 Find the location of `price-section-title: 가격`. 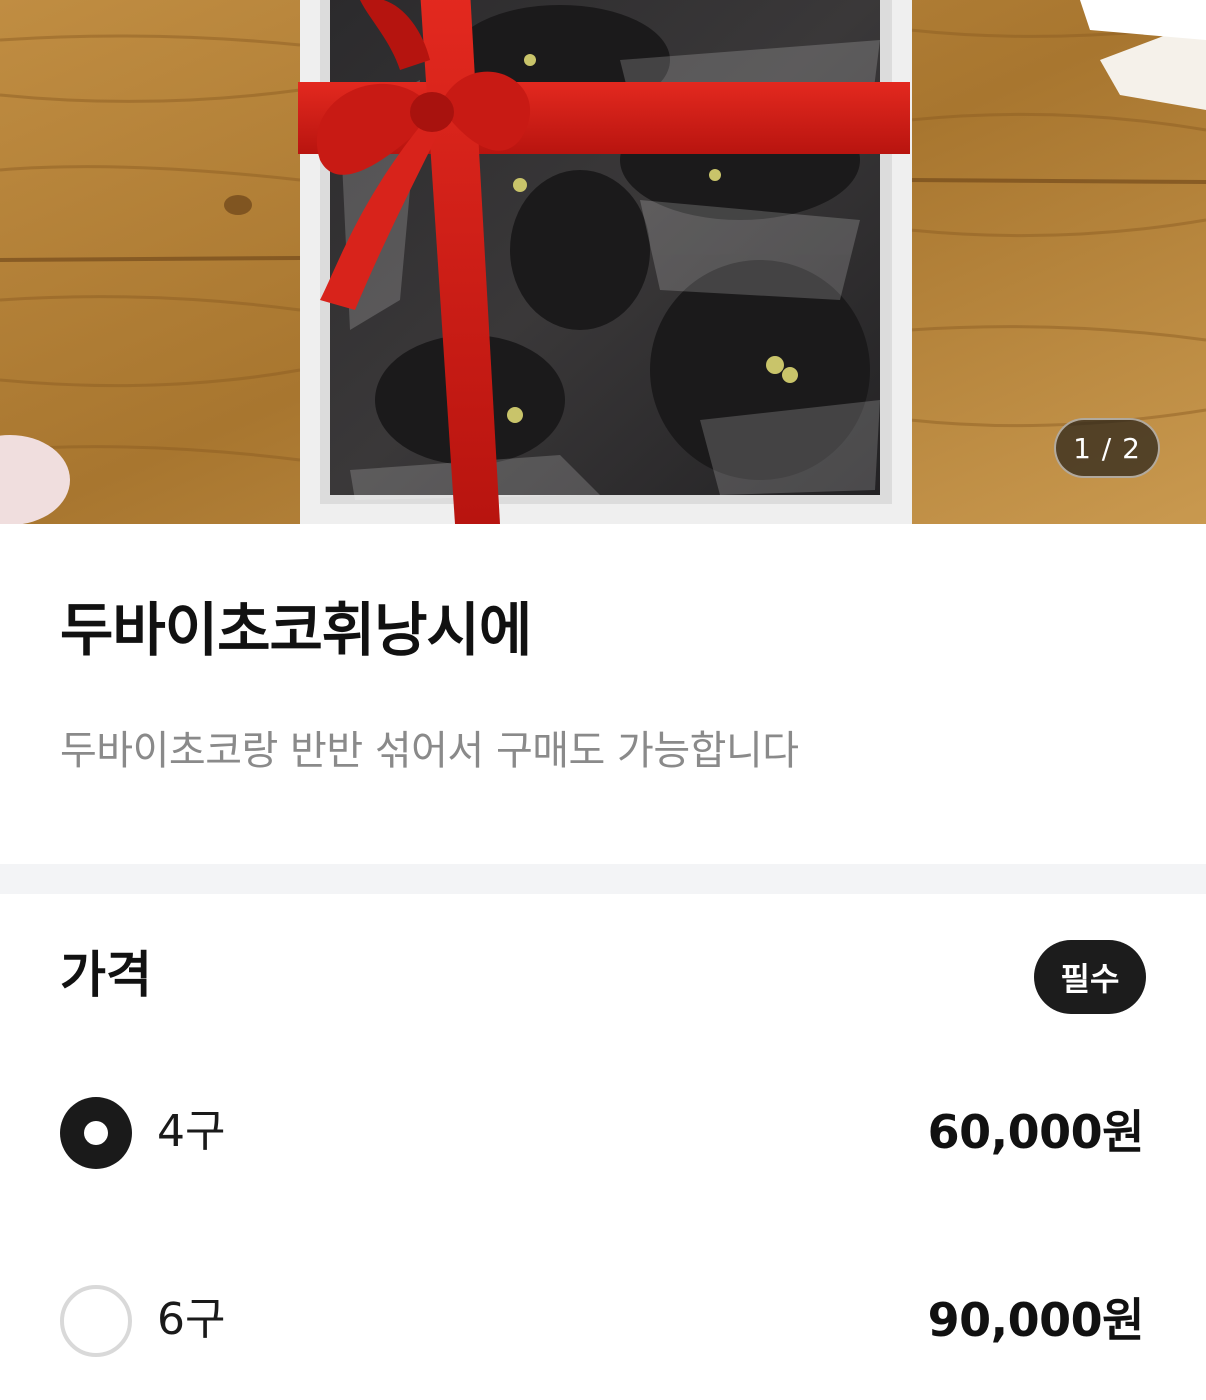

price-section-title: 가격 is located at coordinates (106, 975).